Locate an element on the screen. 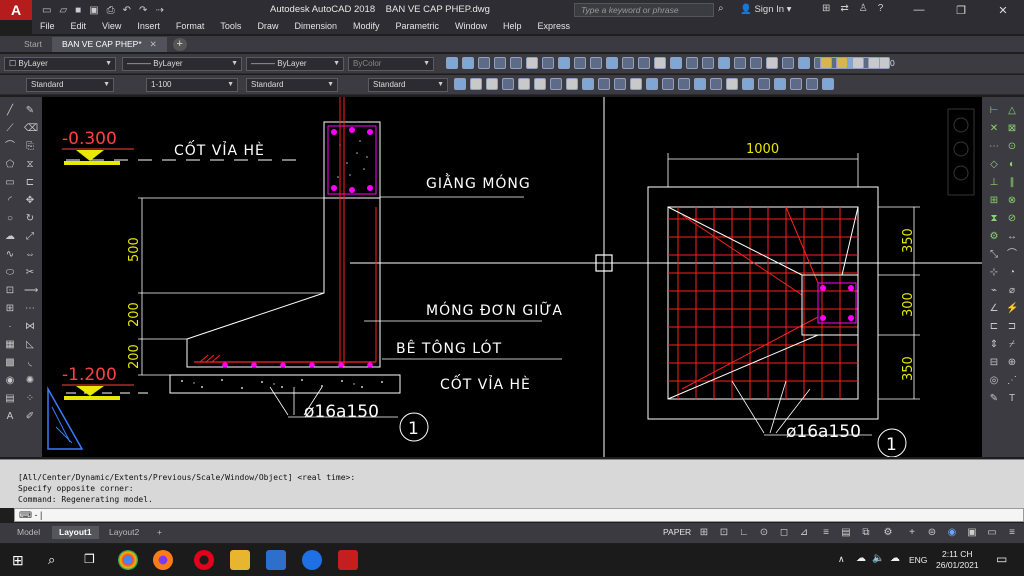 The width and height of the screenshot is (1024, 576). saveas-icon: ▣ is located at coordinates (93, 10).